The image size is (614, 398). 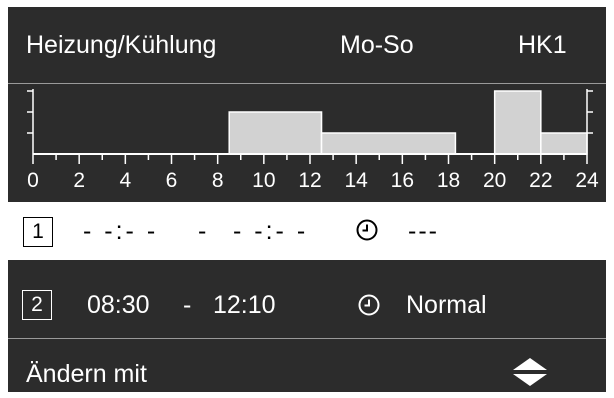 I want to click on period-end-time: 12:10, so click(x=244, y=305).